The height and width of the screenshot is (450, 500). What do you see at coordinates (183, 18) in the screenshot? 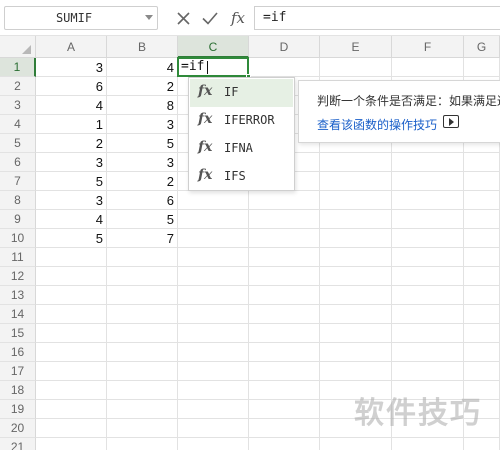
I see `cancel-button` at bounding box center [183, 18].